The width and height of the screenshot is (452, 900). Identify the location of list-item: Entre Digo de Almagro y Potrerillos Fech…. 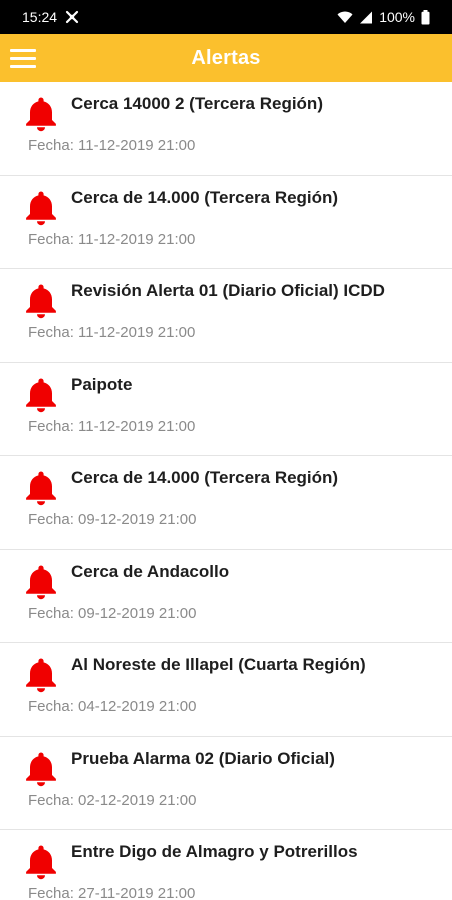
(226, 865).